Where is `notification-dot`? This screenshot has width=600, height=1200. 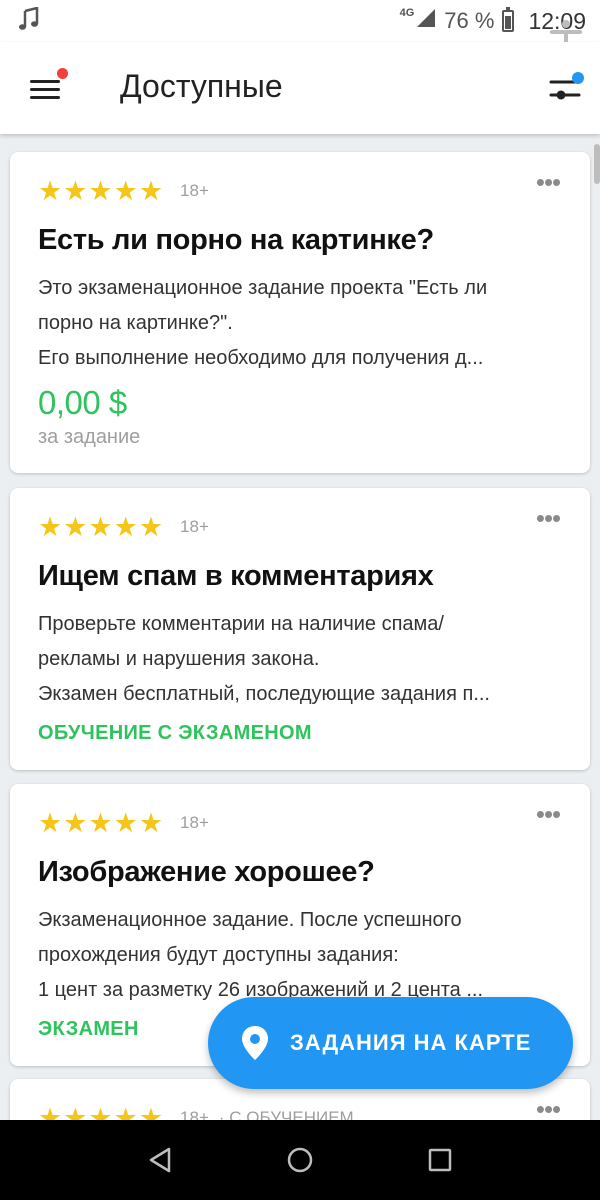
notification-dot is located at coordinates (62, 73).